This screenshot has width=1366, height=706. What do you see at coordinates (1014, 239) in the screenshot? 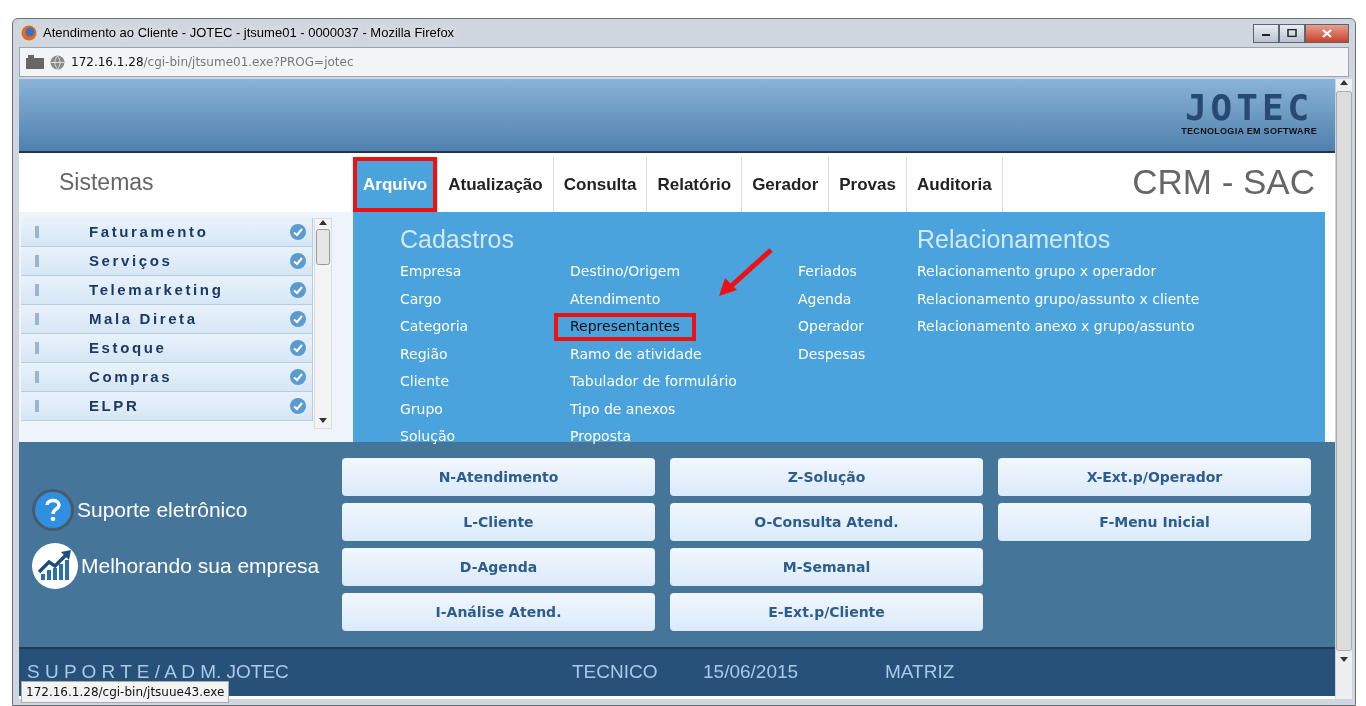
I see `section-heading: Relacionamentos` at bounding box center [1014, 239].